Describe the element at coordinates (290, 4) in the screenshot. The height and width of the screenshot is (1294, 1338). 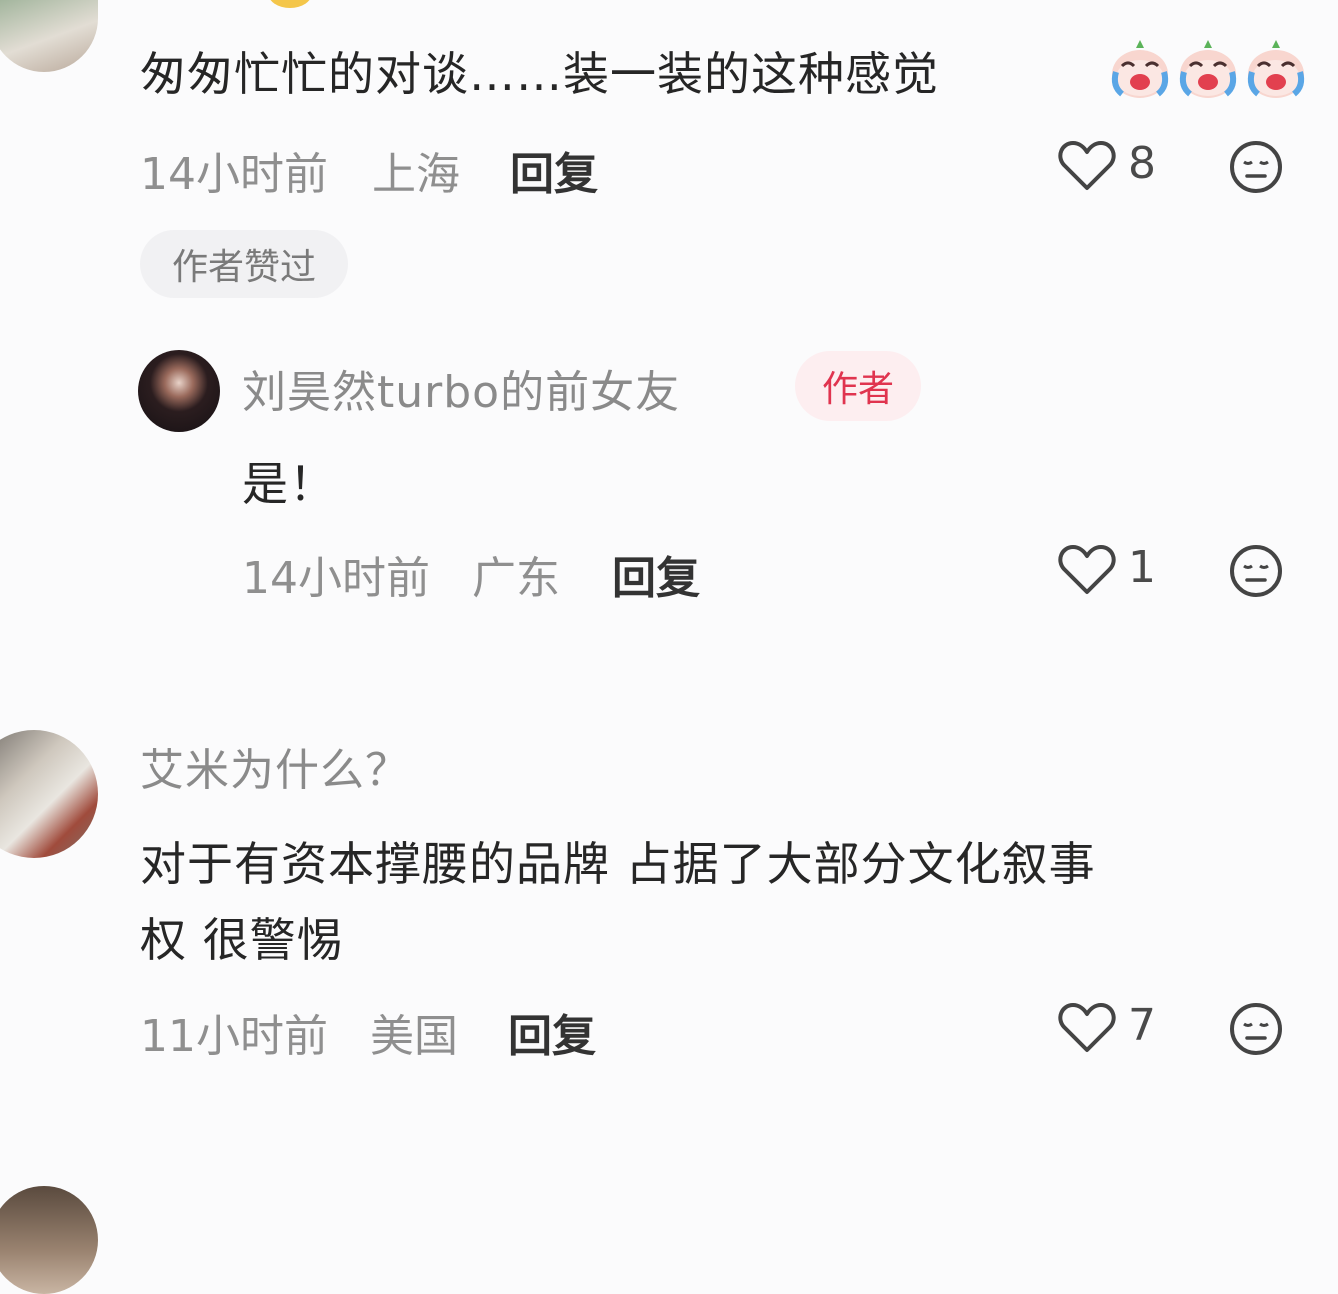
I see `avatar-badge` at that location.